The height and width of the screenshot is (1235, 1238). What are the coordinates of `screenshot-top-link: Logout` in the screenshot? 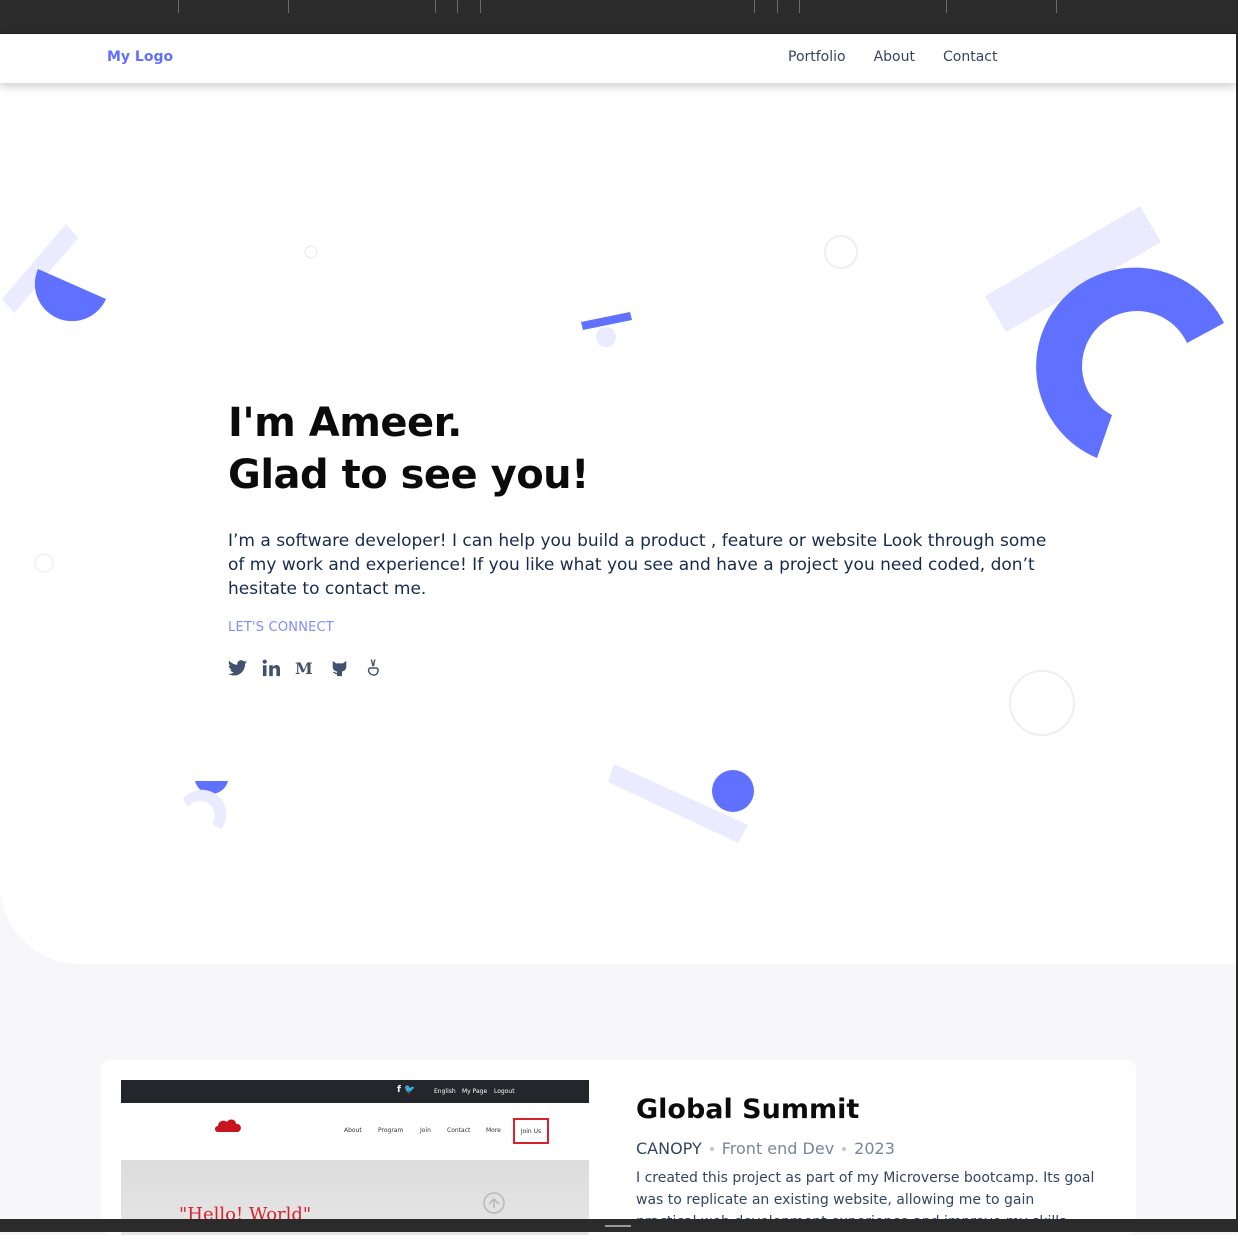 It's located at (504, 1091).